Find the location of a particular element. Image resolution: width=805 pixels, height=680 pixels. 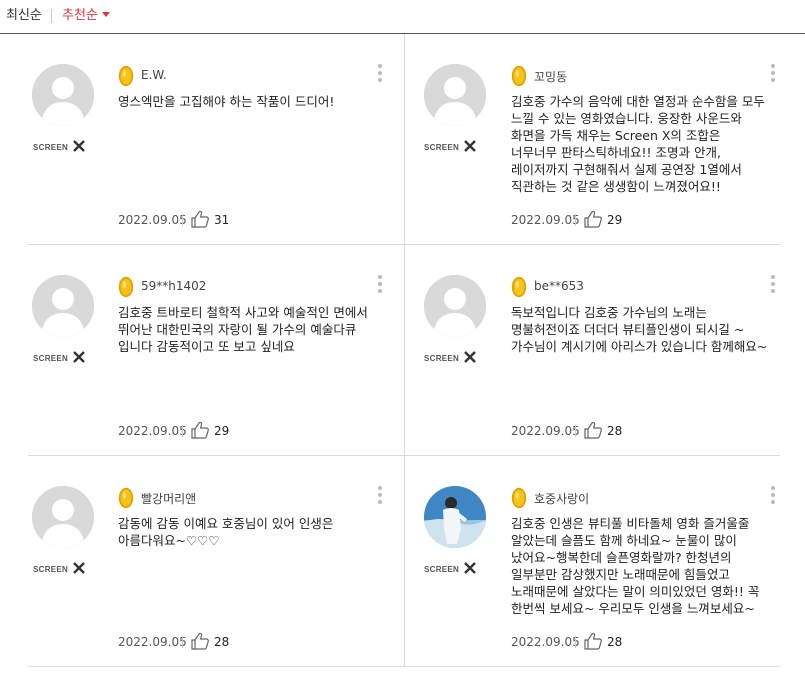

sort-divider is located at coordinates (51, 16).